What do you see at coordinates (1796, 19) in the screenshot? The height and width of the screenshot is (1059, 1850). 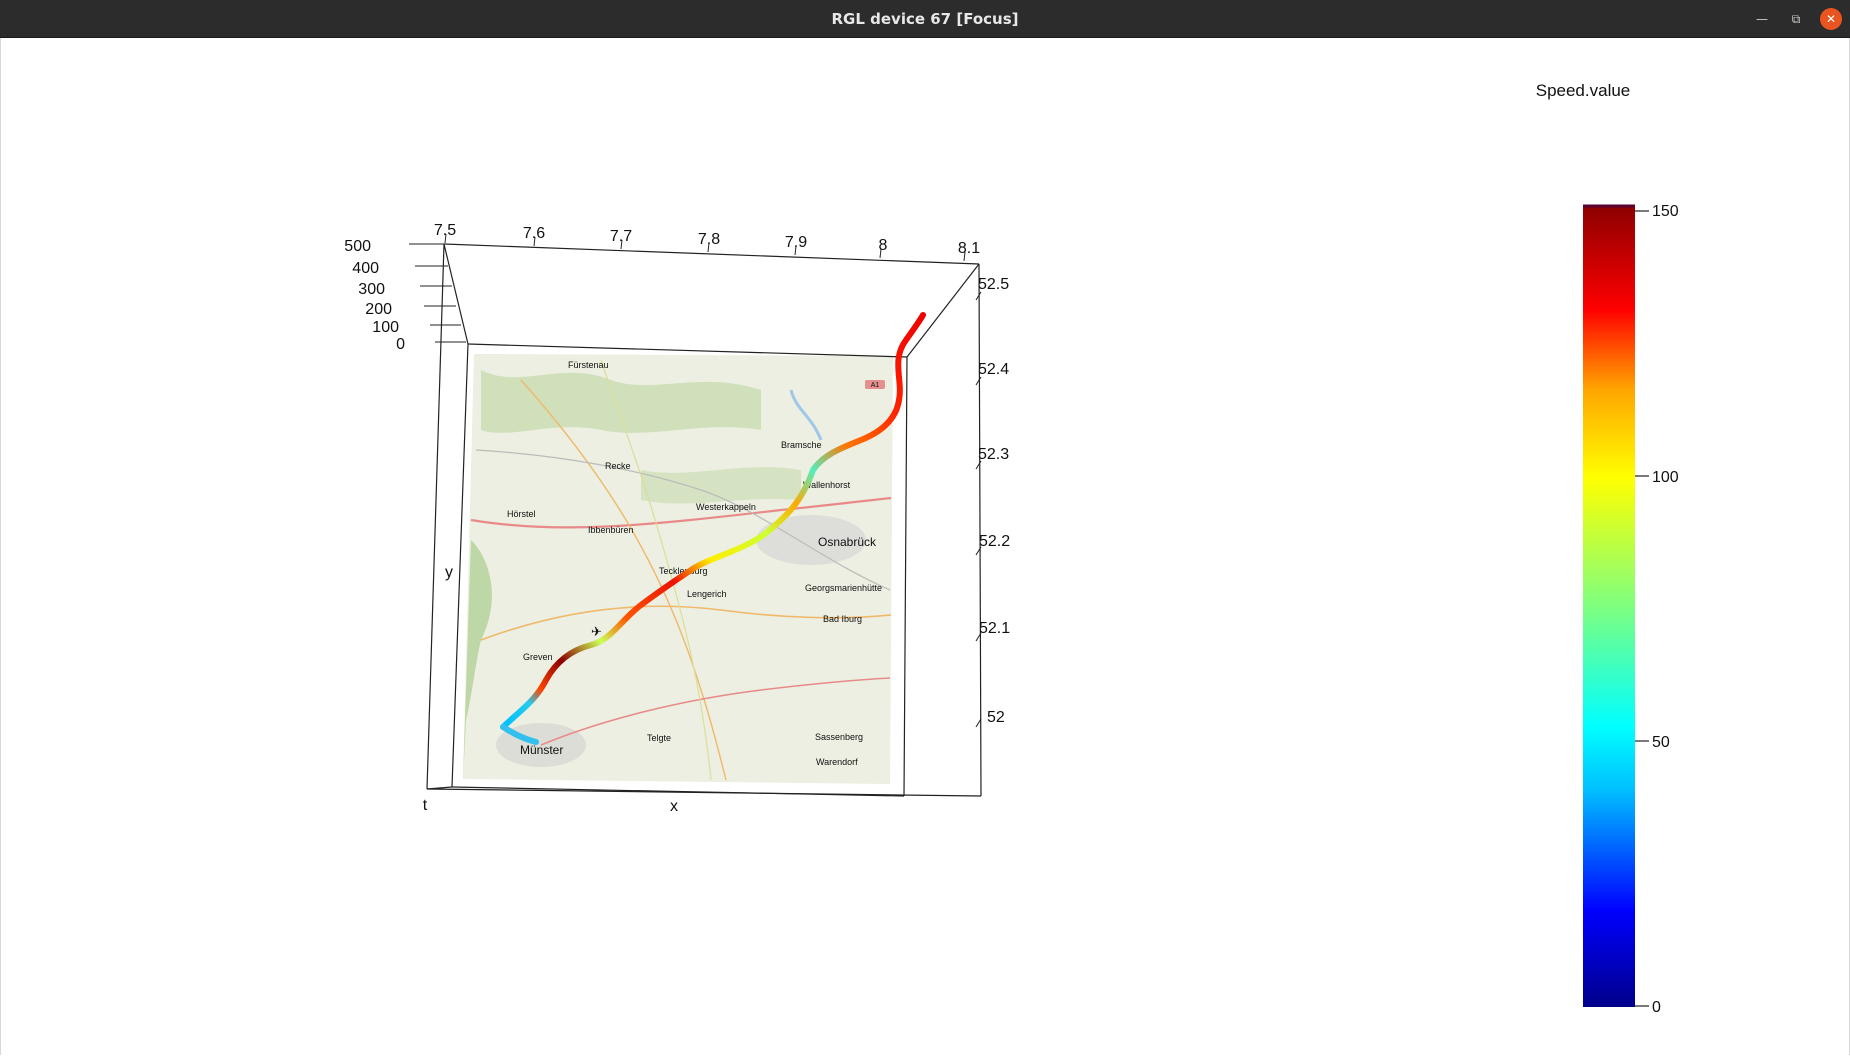 I see `restore-icon: ⧉` at bounding box center [1796, 19].